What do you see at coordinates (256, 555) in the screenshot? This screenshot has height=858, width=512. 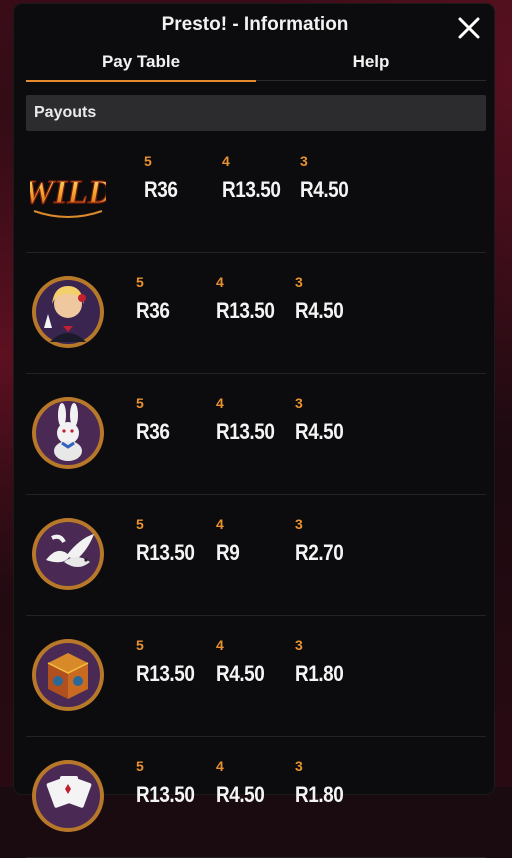 I see `payout-row-doves: 5 4 3 R13.50 R9 R2.70` at bounding box center [256, 555].